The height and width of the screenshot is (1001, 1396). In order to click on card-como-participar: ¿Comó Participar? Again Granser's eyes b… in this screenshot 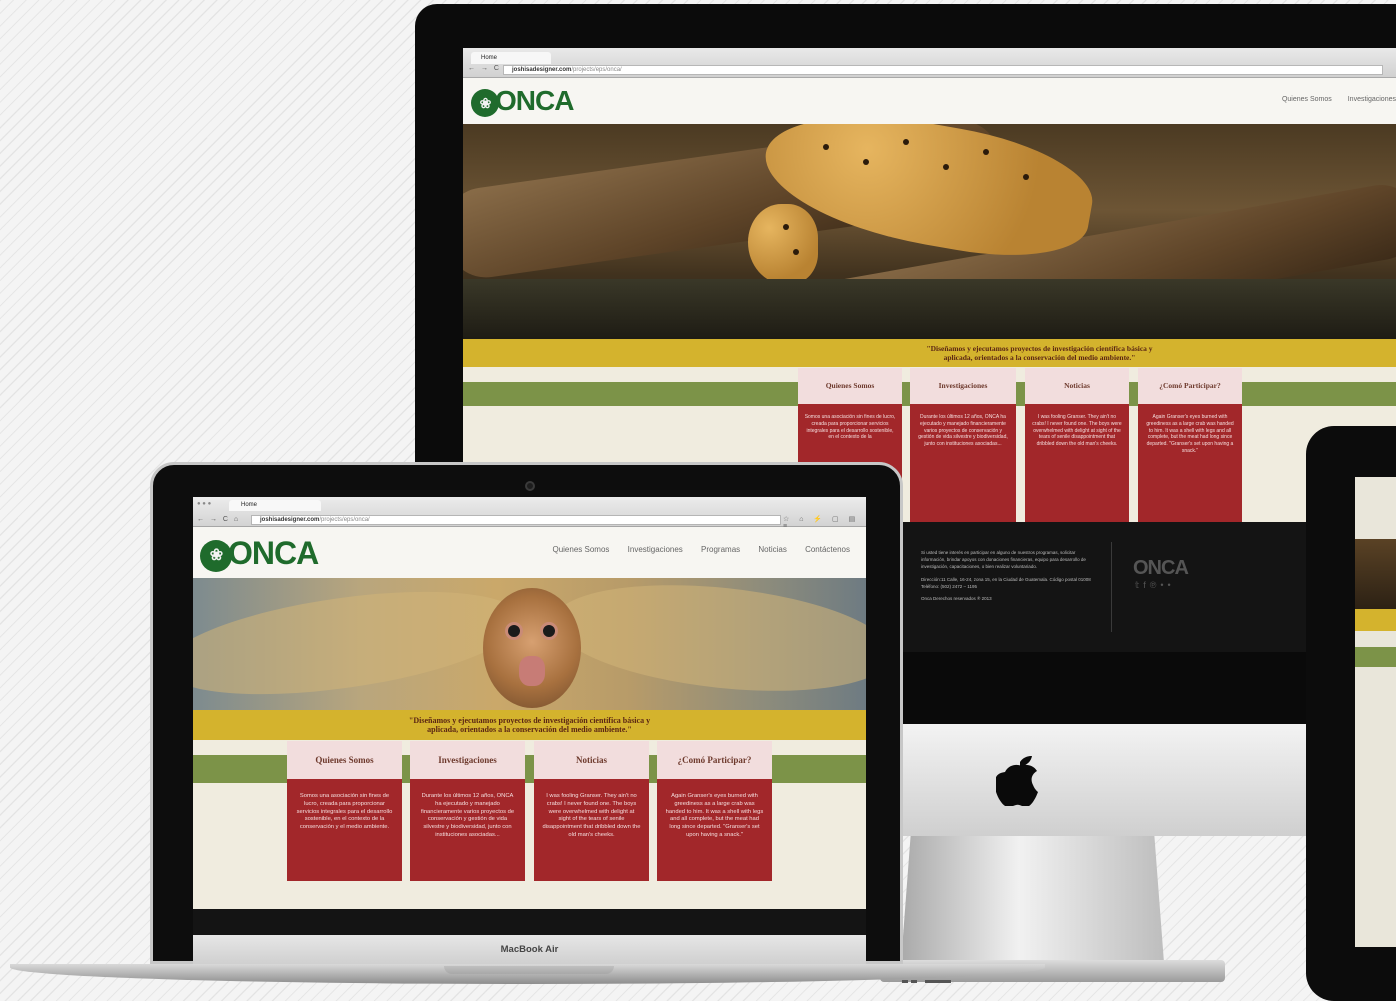, I will do `click(714, 811)`.